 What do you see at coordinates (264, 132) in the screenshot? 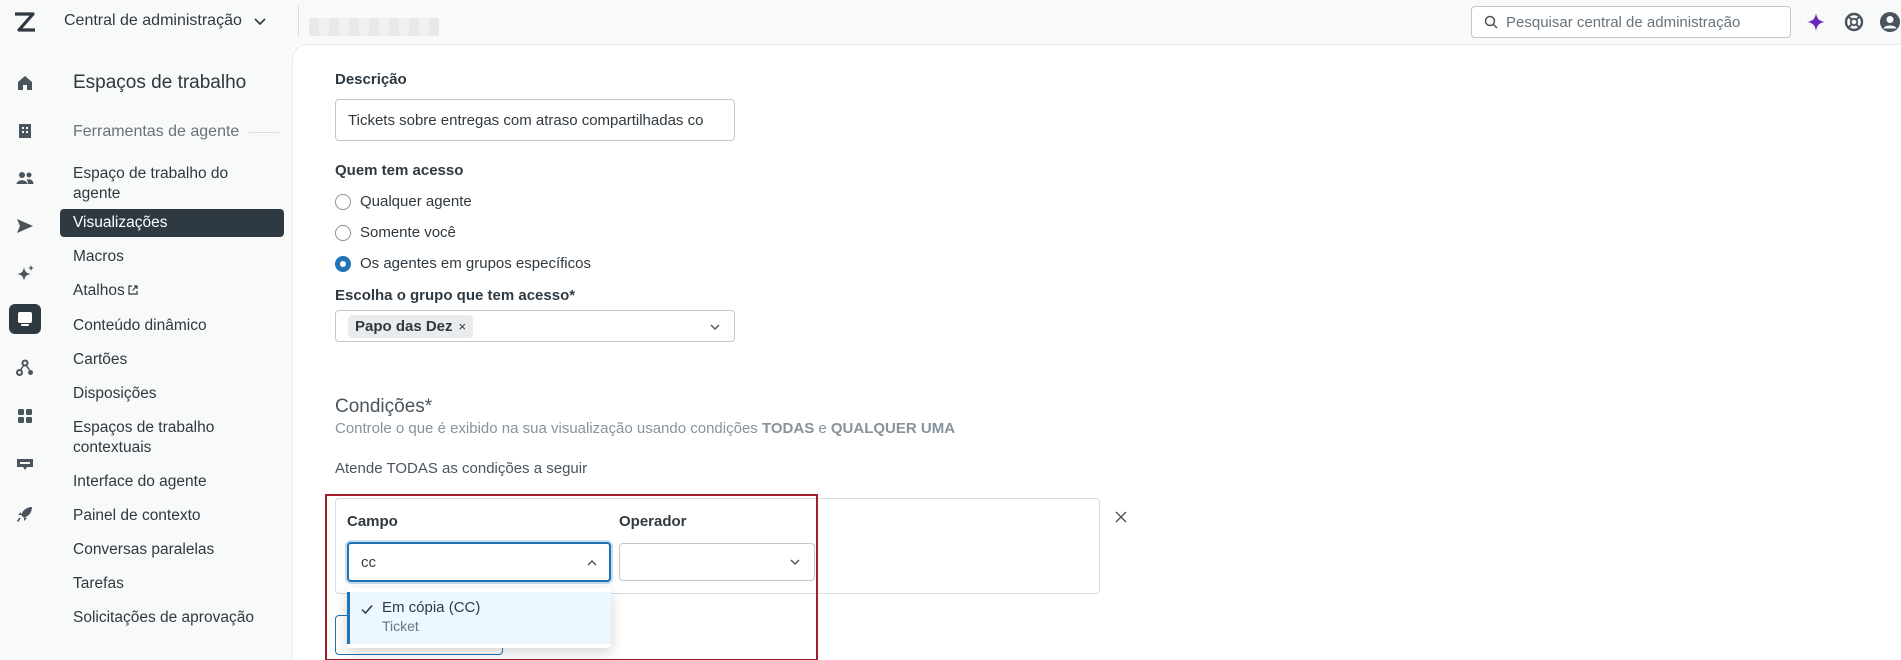
I see `section-divider` at bounding box center [264, 132].